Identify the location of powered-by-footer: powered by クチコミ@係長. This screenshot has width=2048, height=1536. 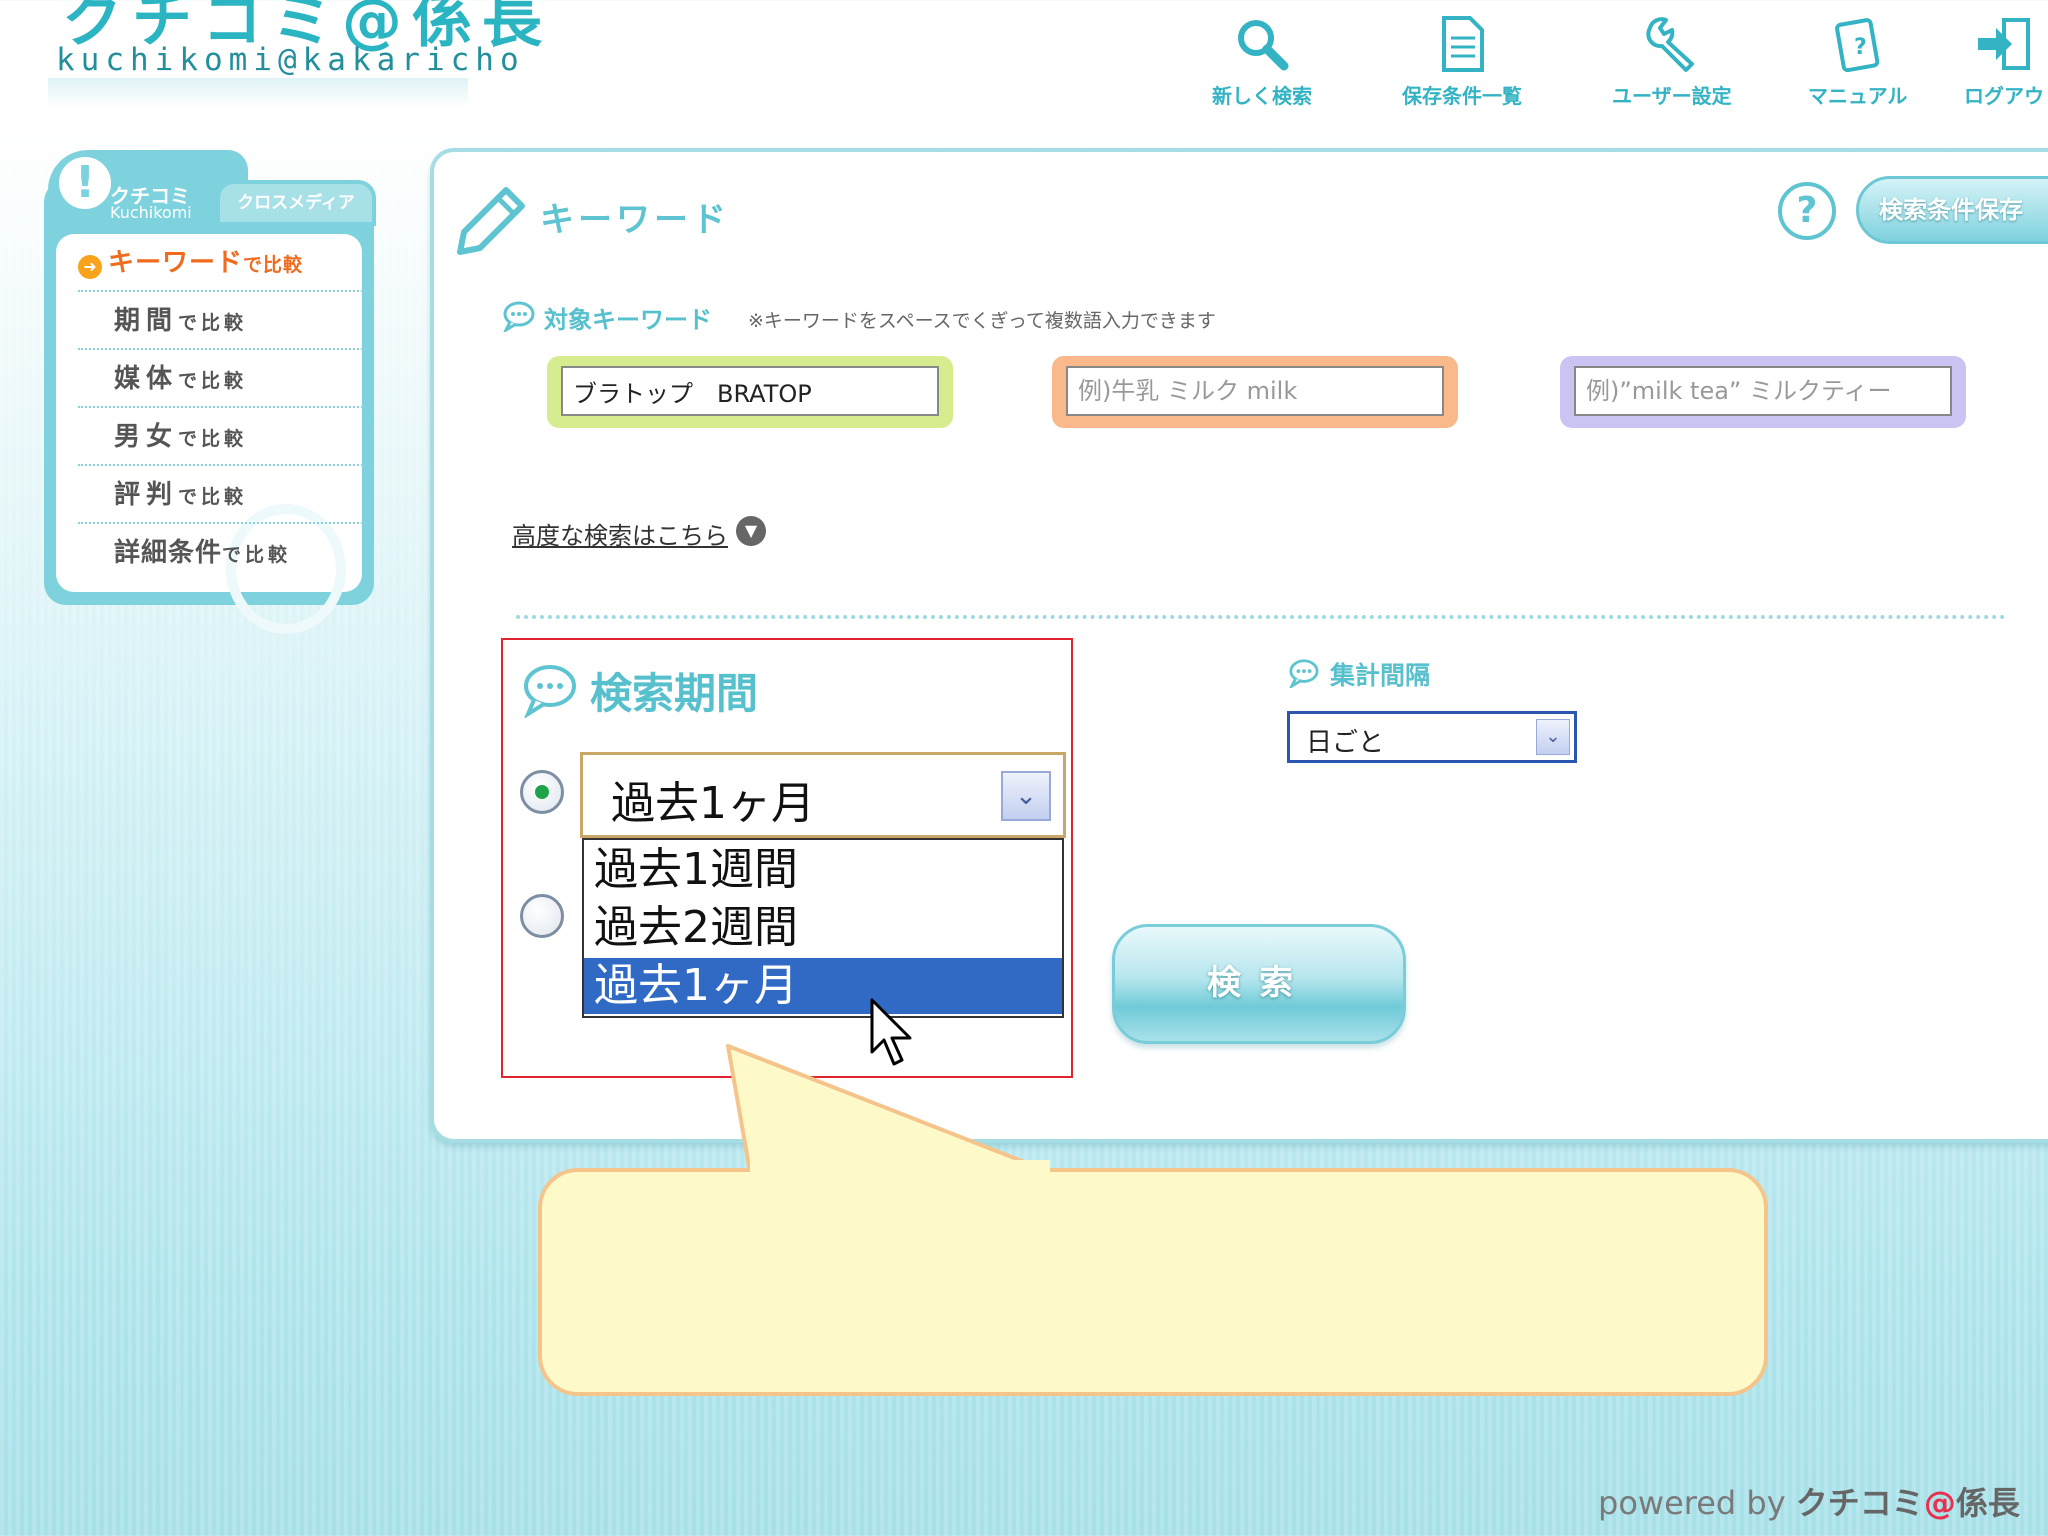
(1809, 1501).